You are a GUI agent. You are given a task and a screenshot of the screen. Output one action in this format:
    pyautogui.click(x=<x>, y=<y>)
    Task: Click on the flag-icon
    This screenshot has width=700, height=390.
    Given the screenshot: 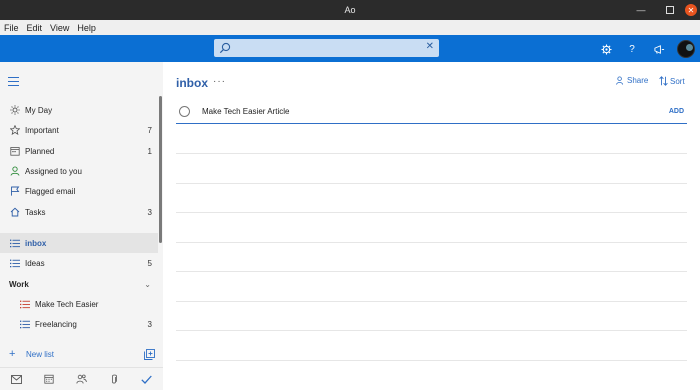 What is the action you would take?
    pyautogui.click(x=15, y=191)
    